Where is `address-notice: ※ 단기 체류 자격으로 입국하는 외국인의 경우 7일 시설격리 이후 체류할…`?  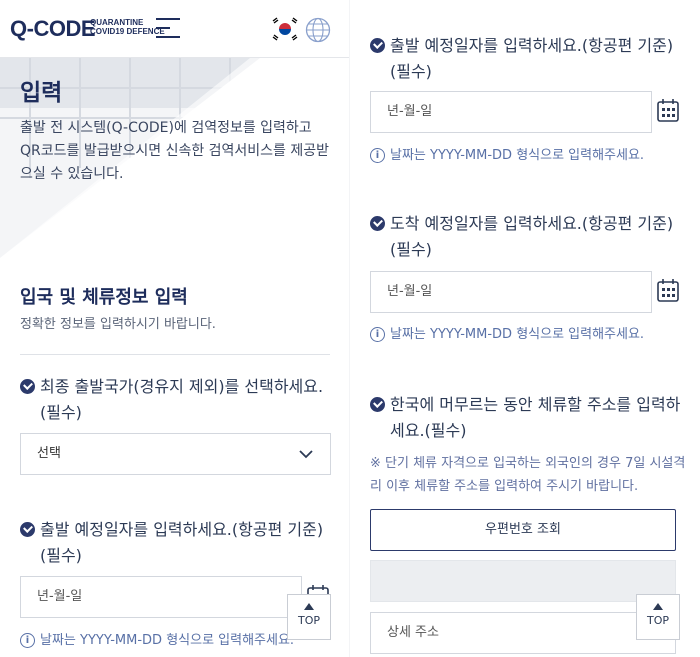
address-notice: ※ 단기 체류 자격으로 입국하는 외국인의 경우 7일 시설격리 이후 체류할… is located at coordinates (528, 475).